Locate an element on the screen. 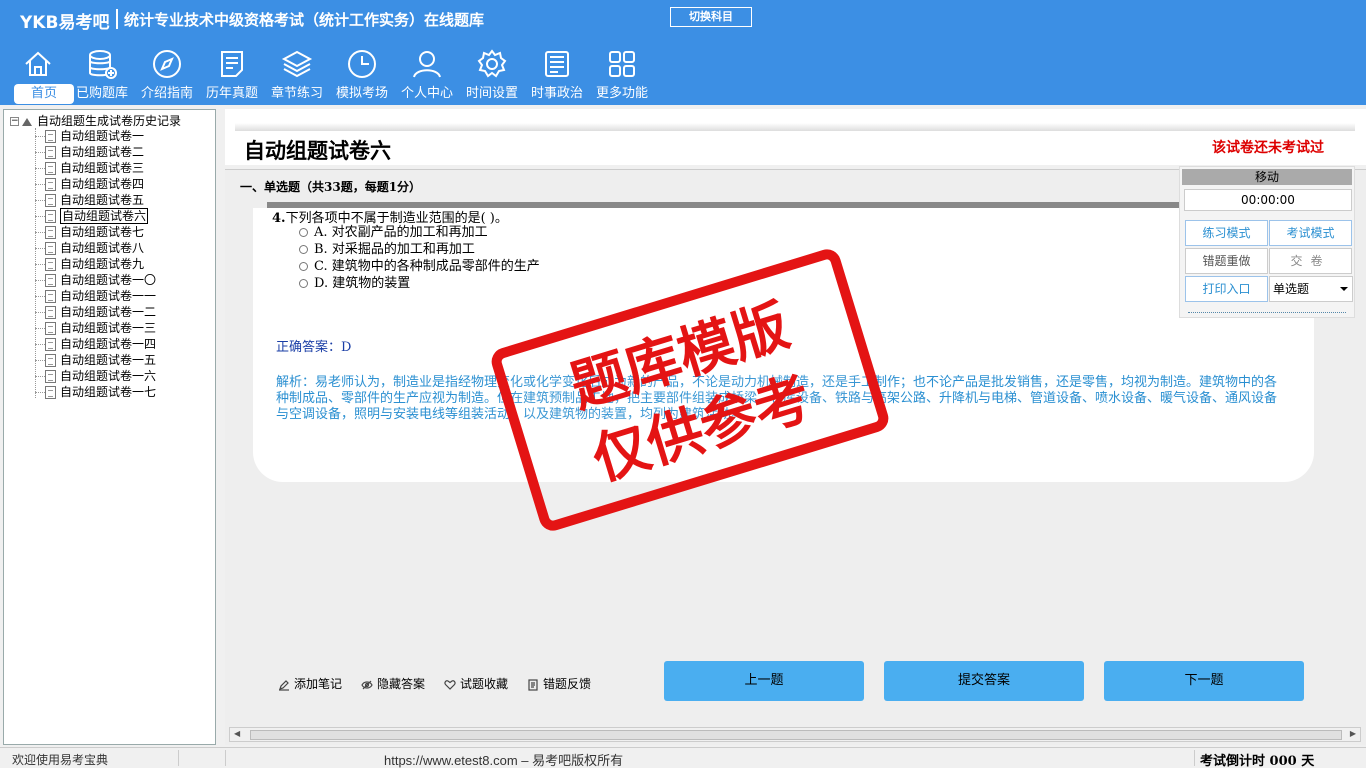  tree-item: 自动组题试卷三 is located at coordinates (89, 168).